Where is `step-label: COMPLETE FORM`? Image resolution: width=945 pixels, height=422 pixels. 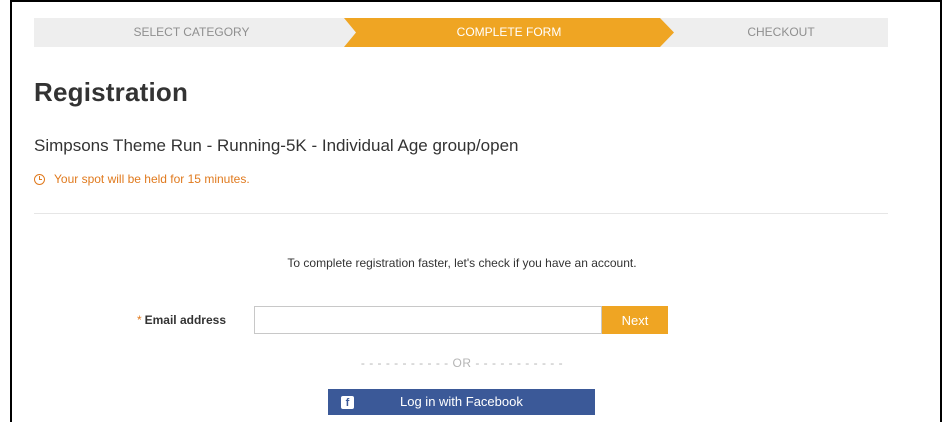 step-label: COMPLETE FORM is located at coordinates (509, 32).